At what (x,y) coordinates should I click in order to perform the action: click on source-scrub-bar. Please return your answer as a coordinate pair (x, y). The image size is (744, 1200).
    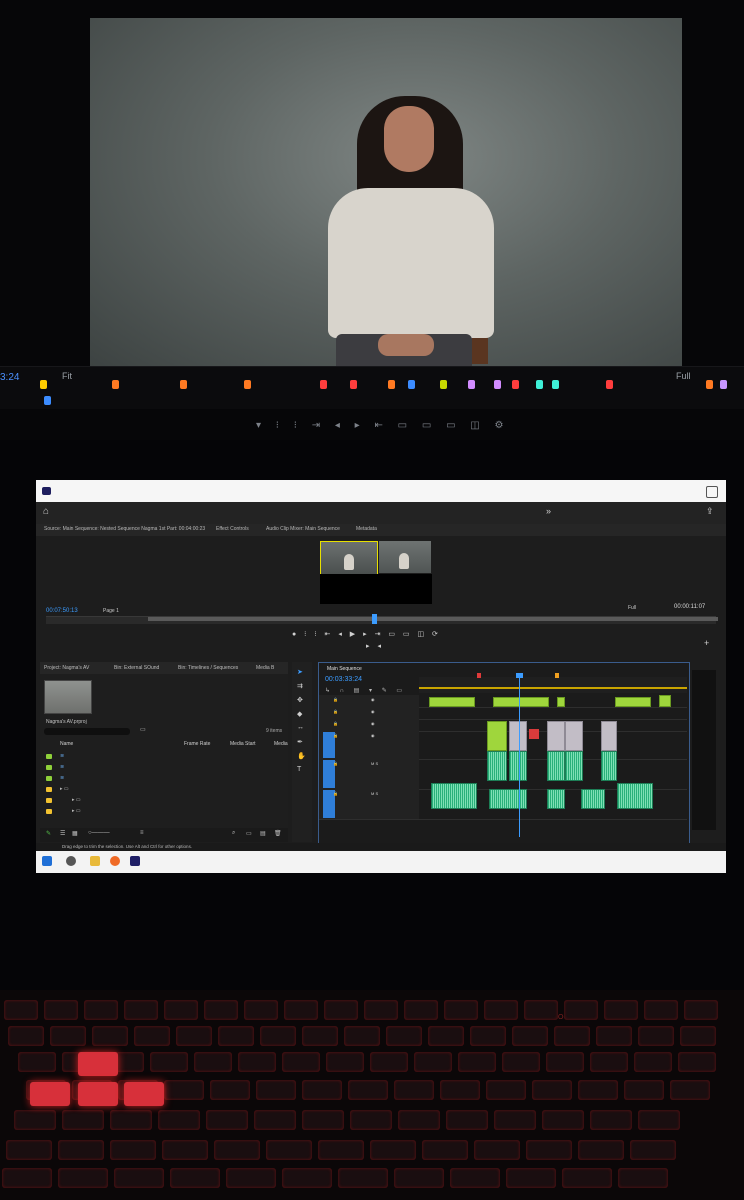
    Looking at the image, I should click on (433, 619).